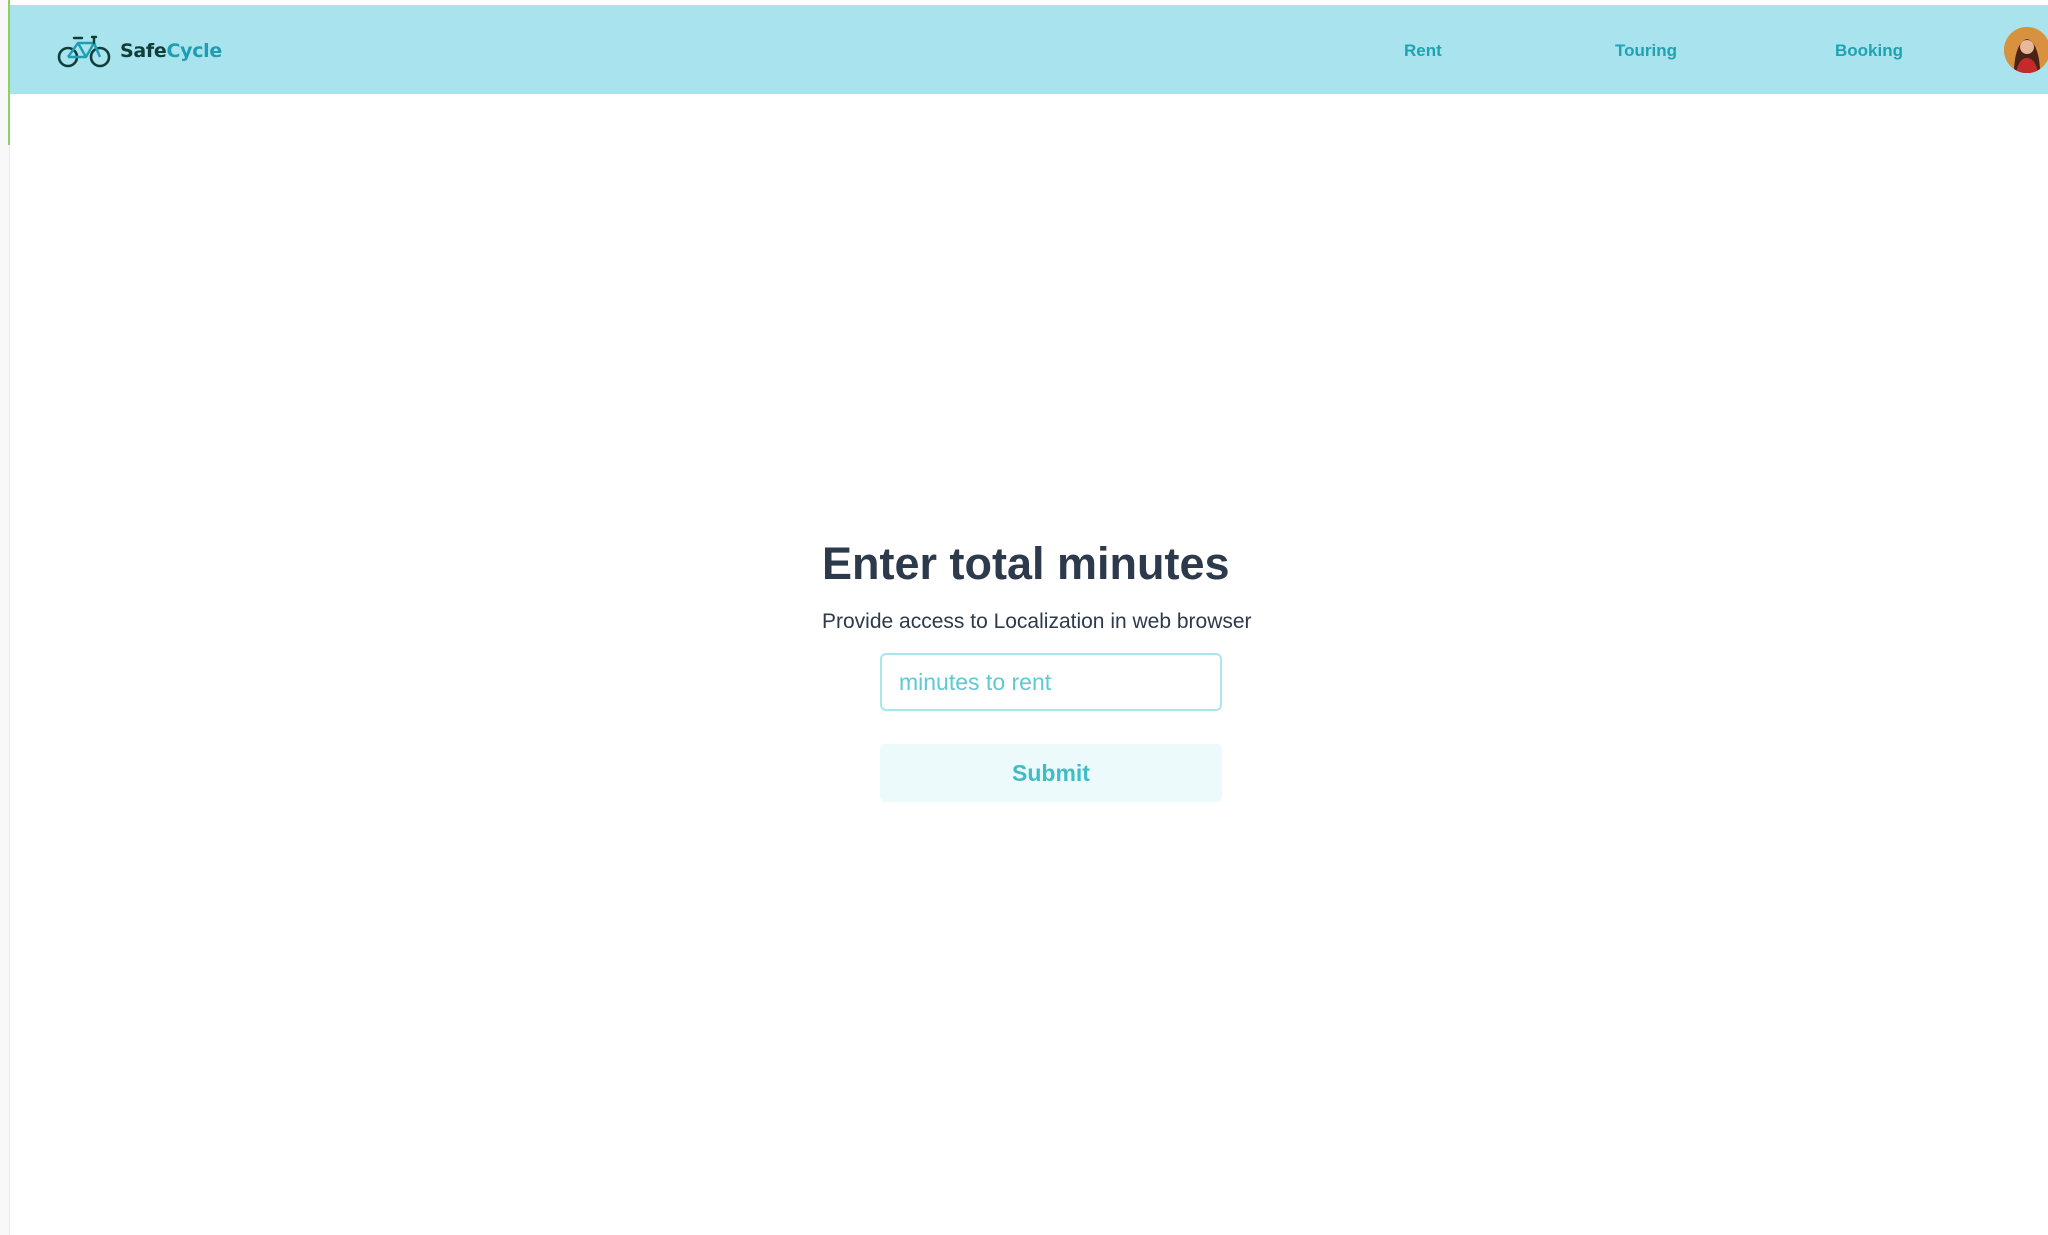 This screenshot has width=2048, height=1235. I want to click on nav-link-touring: Touring, so click(1646, 51).